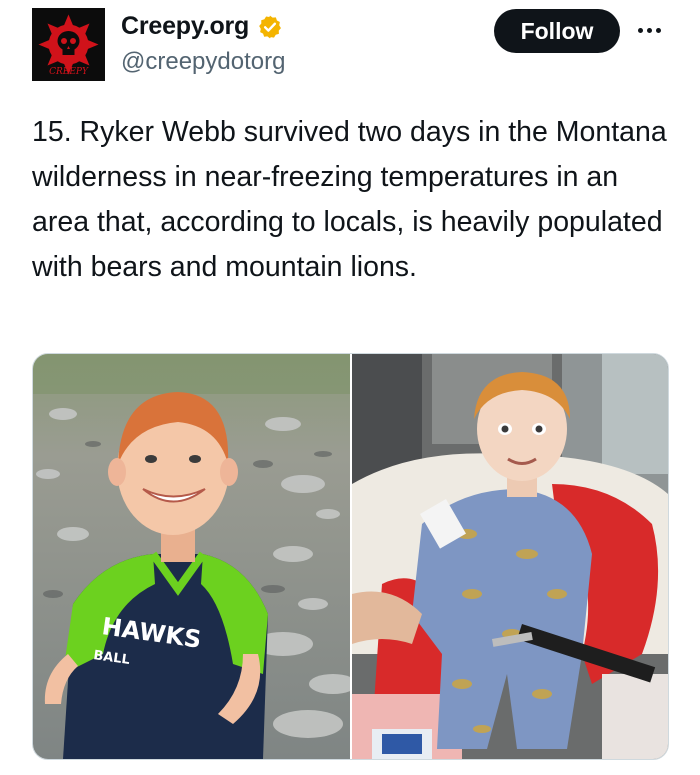  I want to click on author-name-row: Creepy.org, so click(202, 26).